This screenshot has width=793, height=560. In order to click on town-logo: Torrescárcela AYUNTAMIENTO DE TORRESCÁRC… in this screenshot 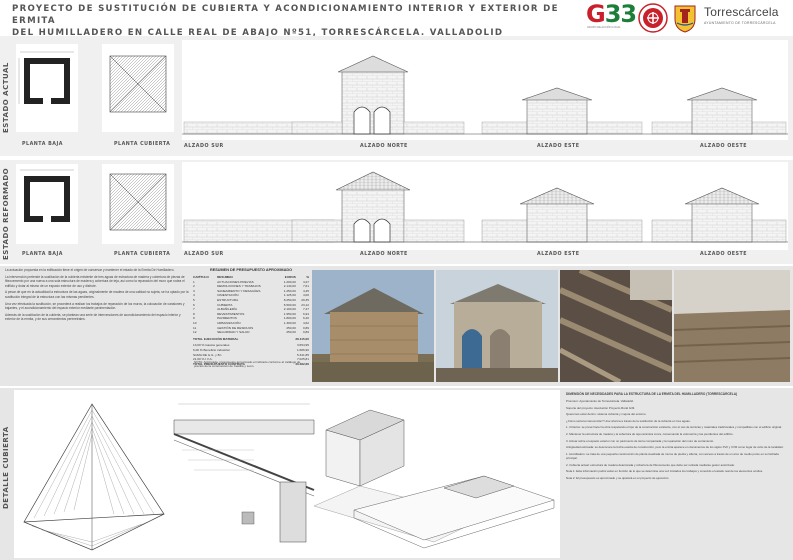, I will do `click(741, 15)`.